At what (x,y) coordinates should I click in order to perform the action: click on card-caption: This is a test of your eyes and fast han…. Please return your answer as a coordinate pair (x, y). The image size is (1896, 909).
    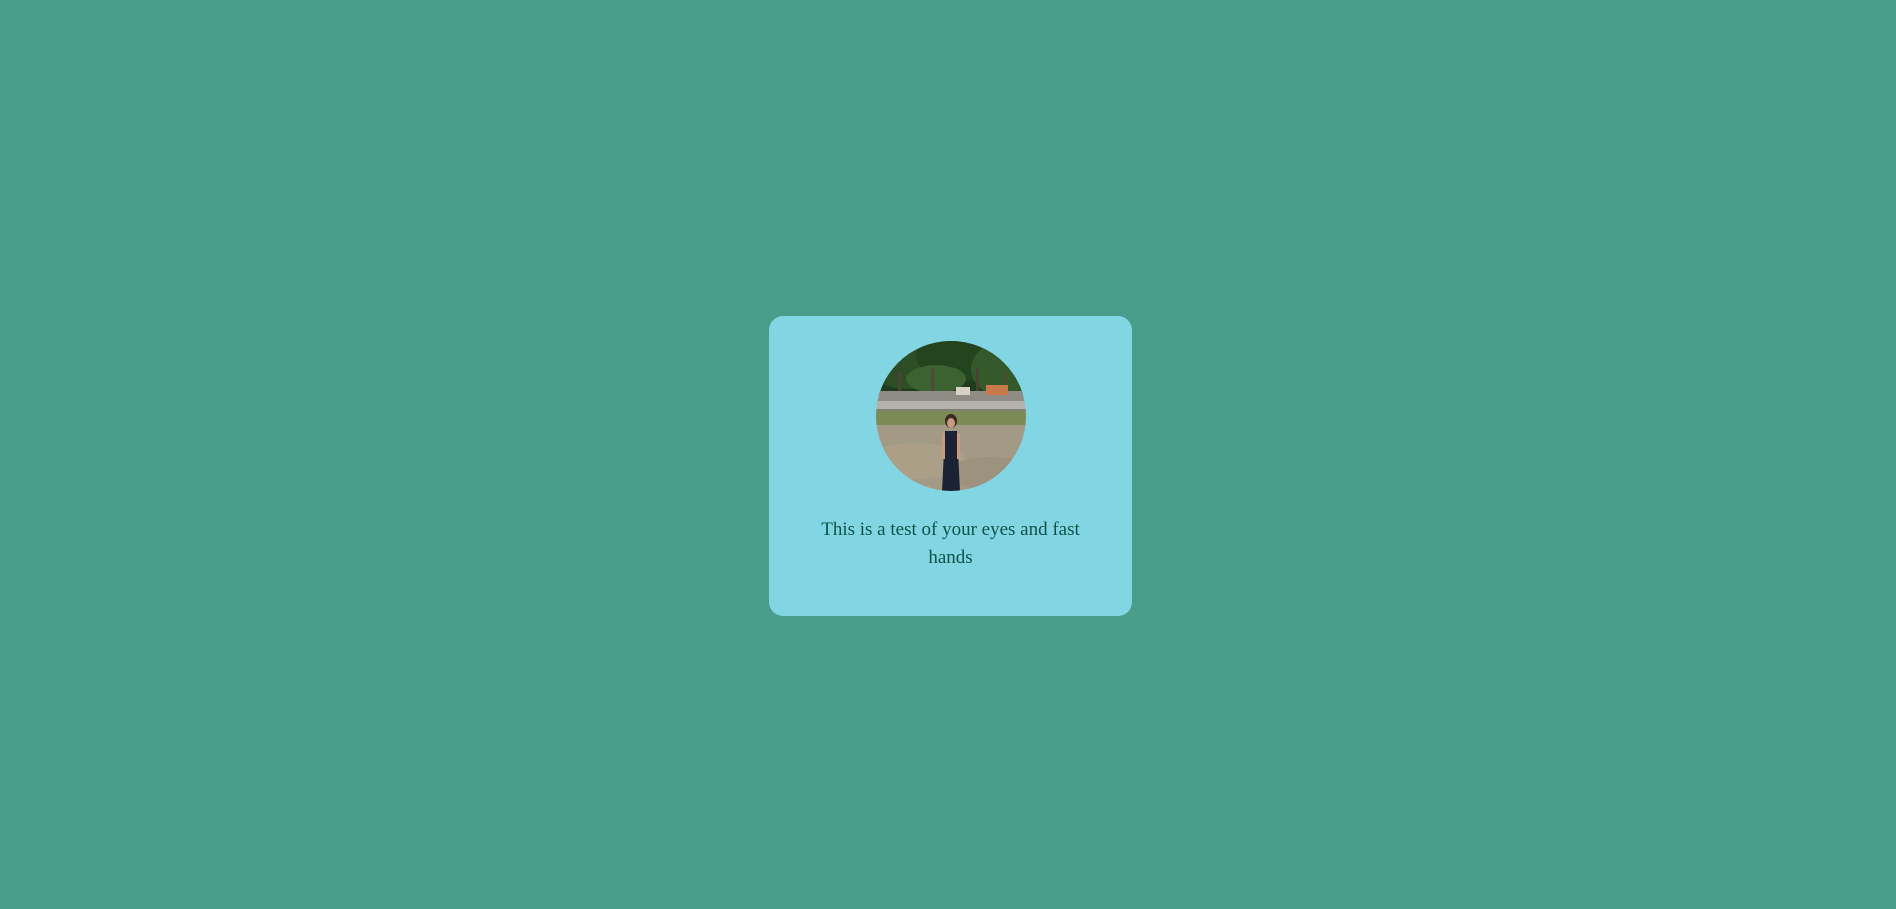
    Looking at the image, I should click on (950, 543).